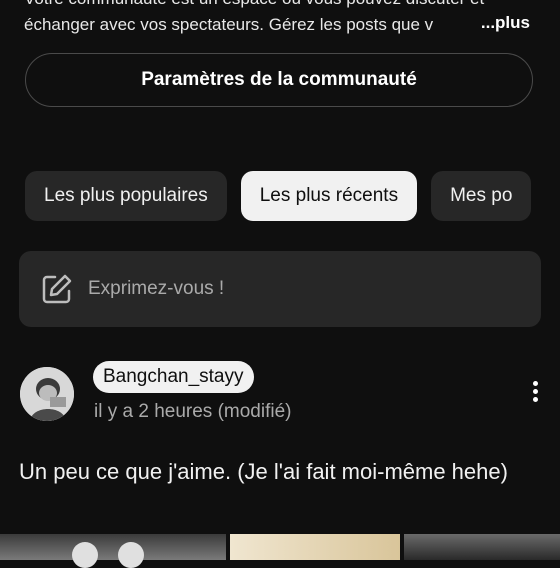 This screenshot has height=568, width=560. I want to click on post-images, so click(280, 551).